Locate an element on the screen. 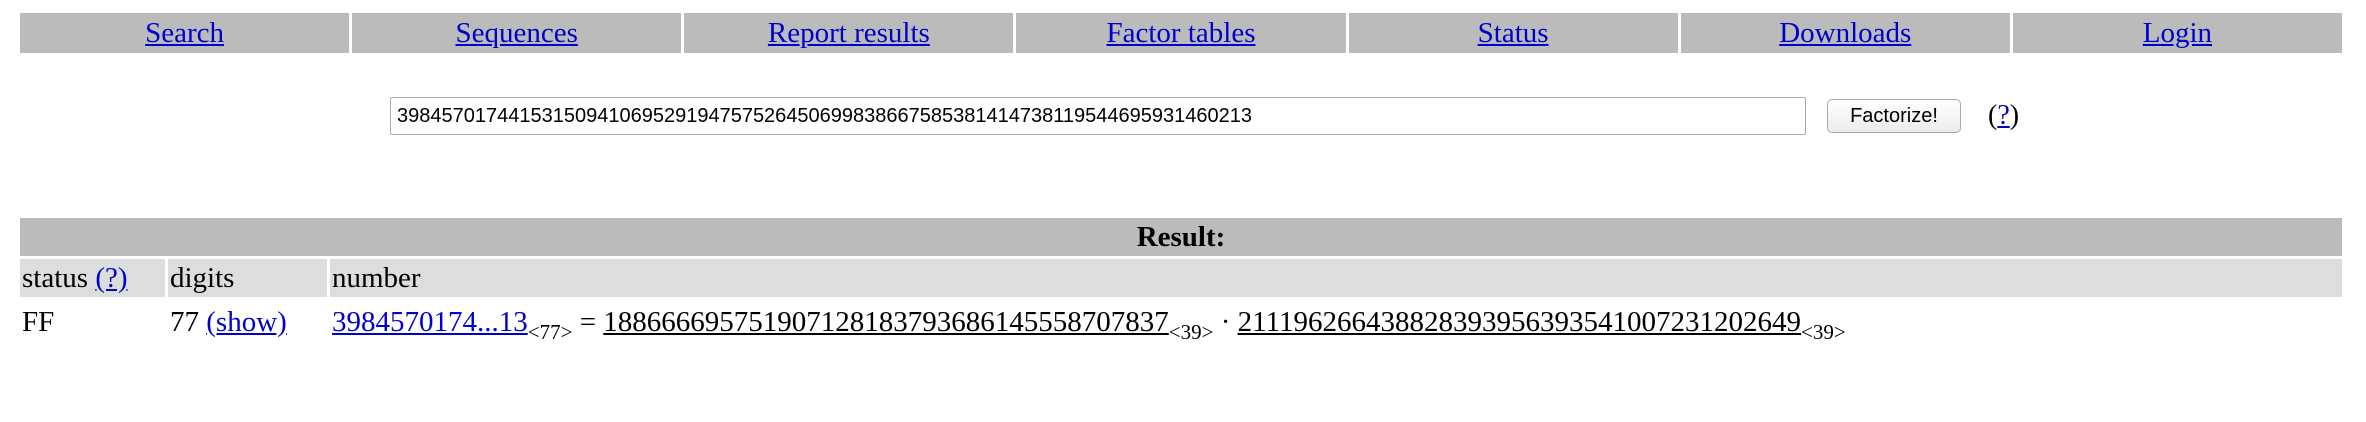 The width and height of the screenshot is (2366, 422). nav-link-search: Search is located at coordinates (184, 33).